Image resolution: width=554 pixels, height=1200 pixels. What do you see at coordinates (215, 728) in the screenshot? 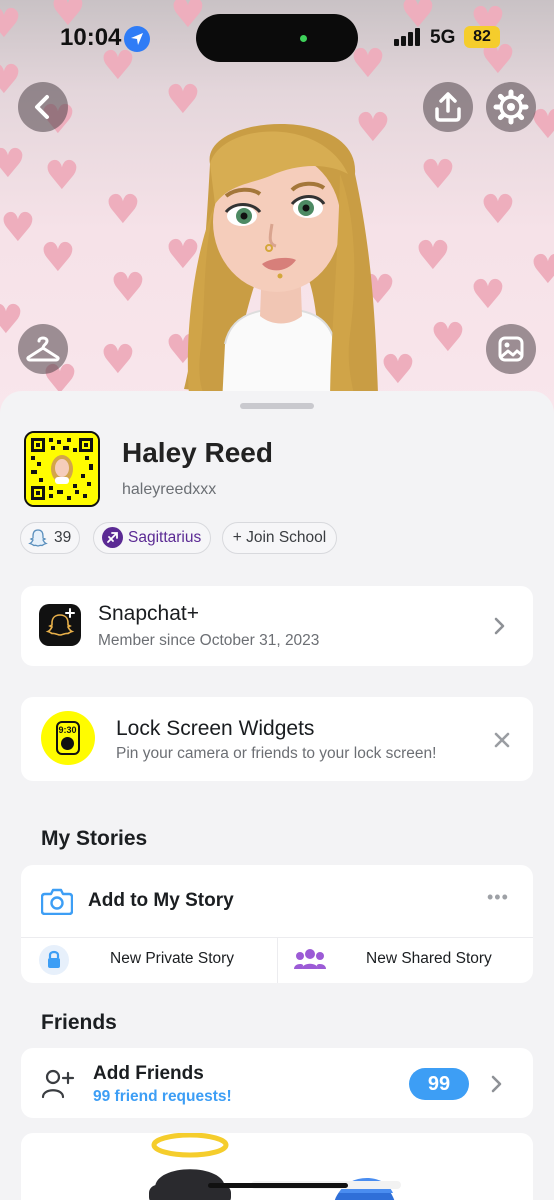
I see `widgets-title: Lock Screen Widgets` at bounding box center [215, 728].